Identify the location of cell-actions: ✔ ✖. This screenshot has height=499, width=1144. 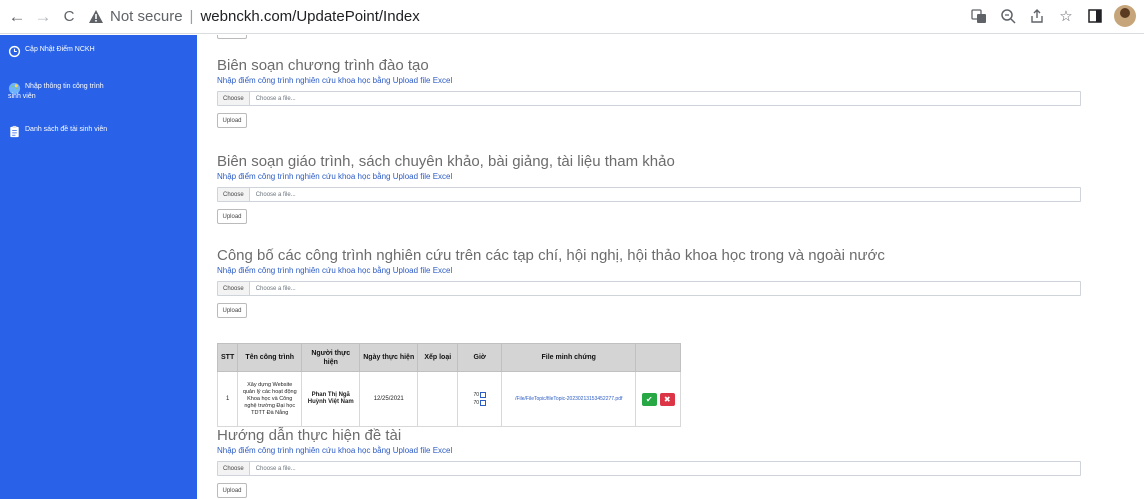
(658, 399).